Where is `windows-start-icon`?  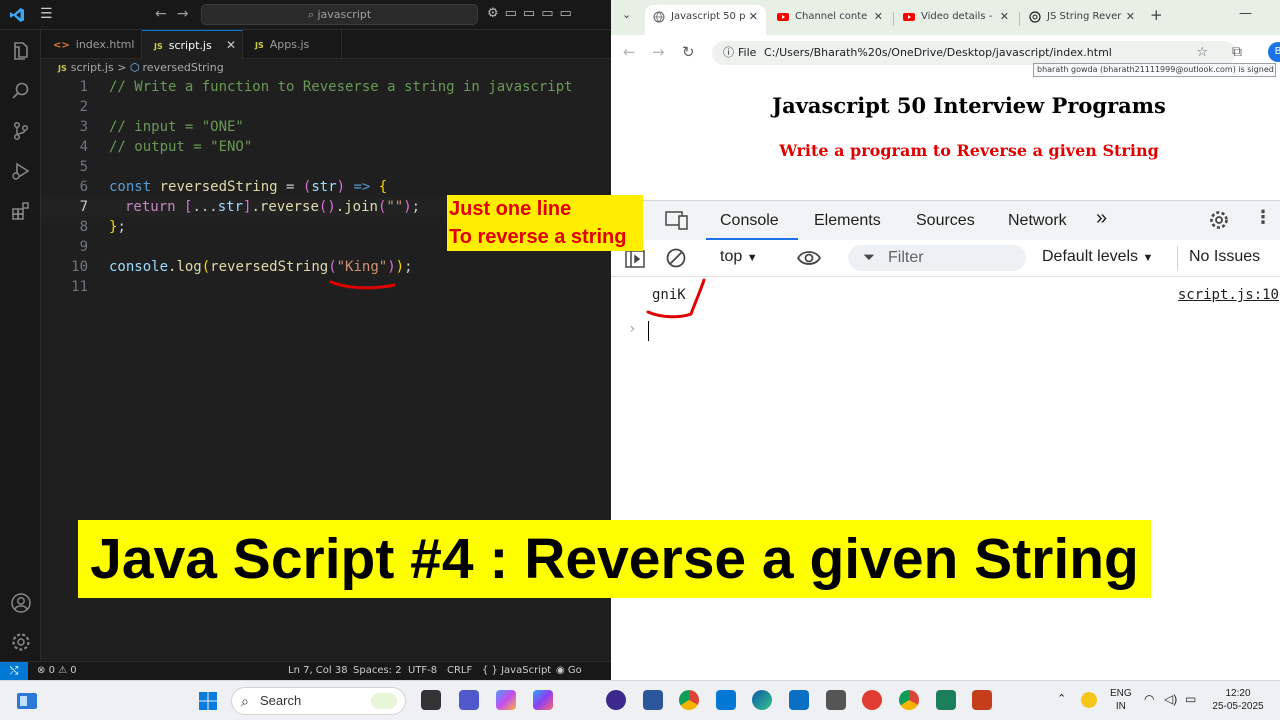 windows-start-icon is located at coordinates (208, 701).